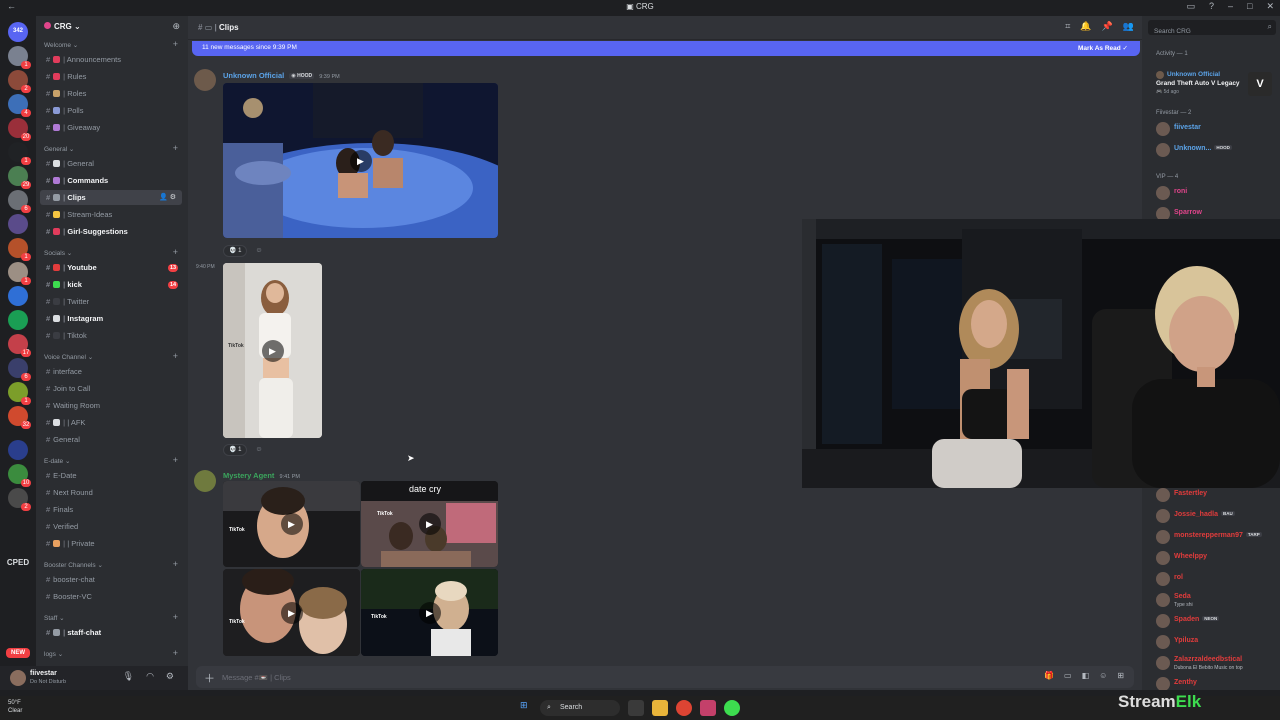 The image size is (1280, 720). I want to click on server-icon: 4, so click(19, 105).